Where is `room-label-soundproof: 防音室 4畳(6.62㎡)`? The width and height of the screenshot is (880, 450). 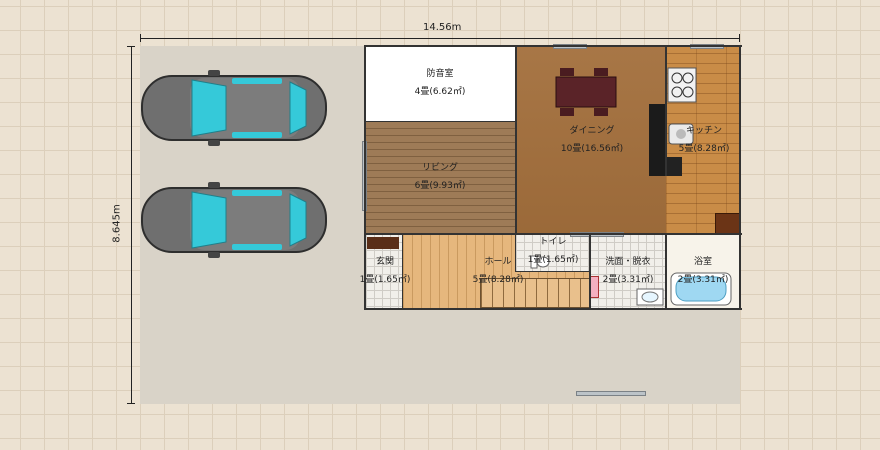 room-label-soundproof: 防音室 4畳(6.62㎡) is located at coordinates (440, 83).